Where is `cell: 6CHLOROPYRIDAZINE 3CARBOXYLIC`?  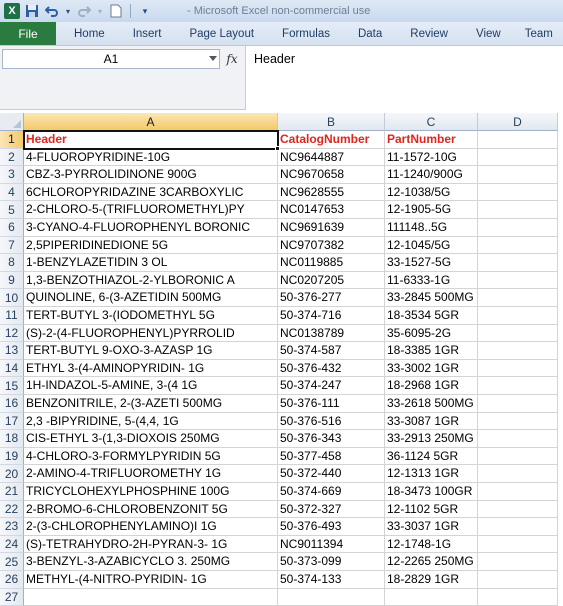
cell: 6CHLOROPYRIDAZINE 3CARBOXYLIC is located at coordinates (151, 192).